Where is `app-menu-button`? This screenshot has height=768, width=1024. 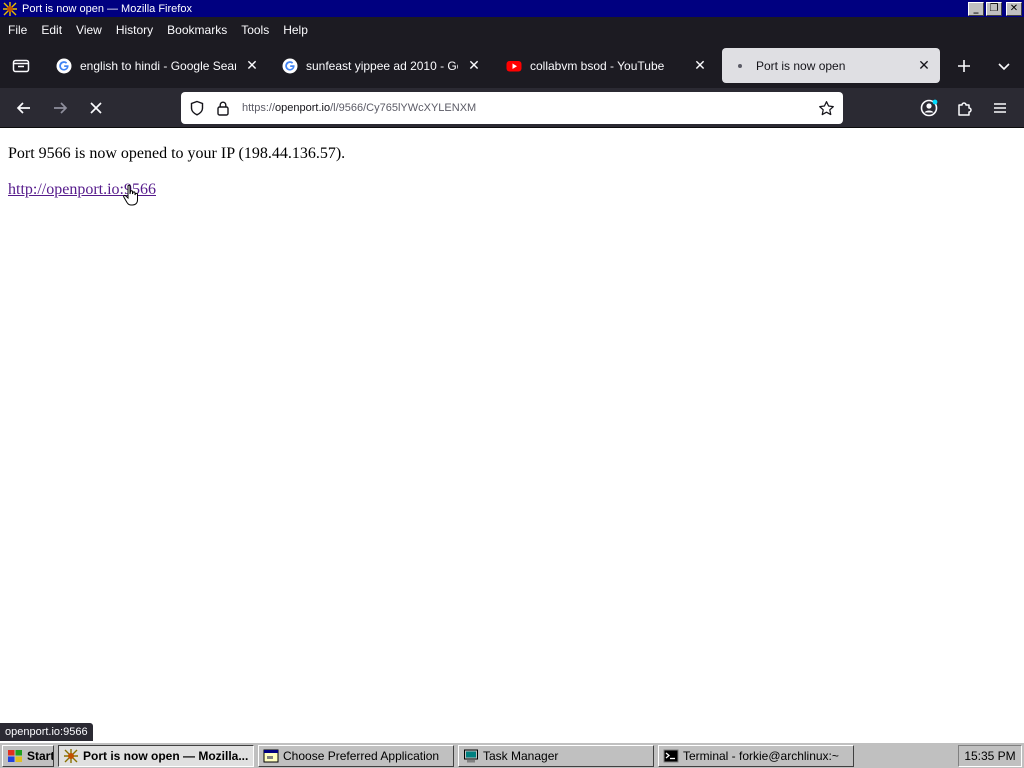
app-menu-button is located at coordinates (1000, 108).